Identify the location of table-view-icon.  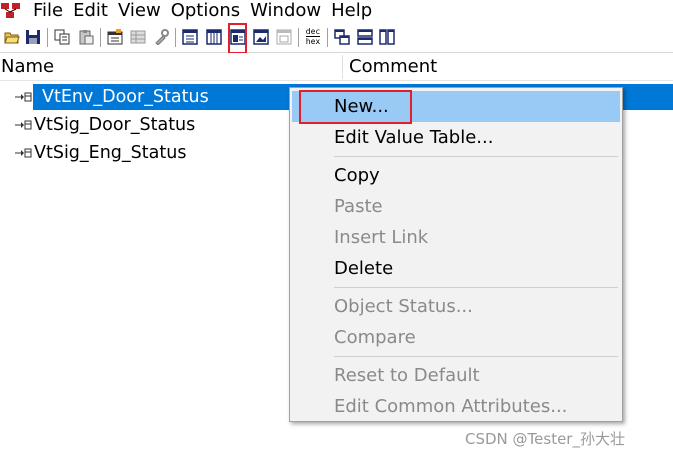
(190, 37).